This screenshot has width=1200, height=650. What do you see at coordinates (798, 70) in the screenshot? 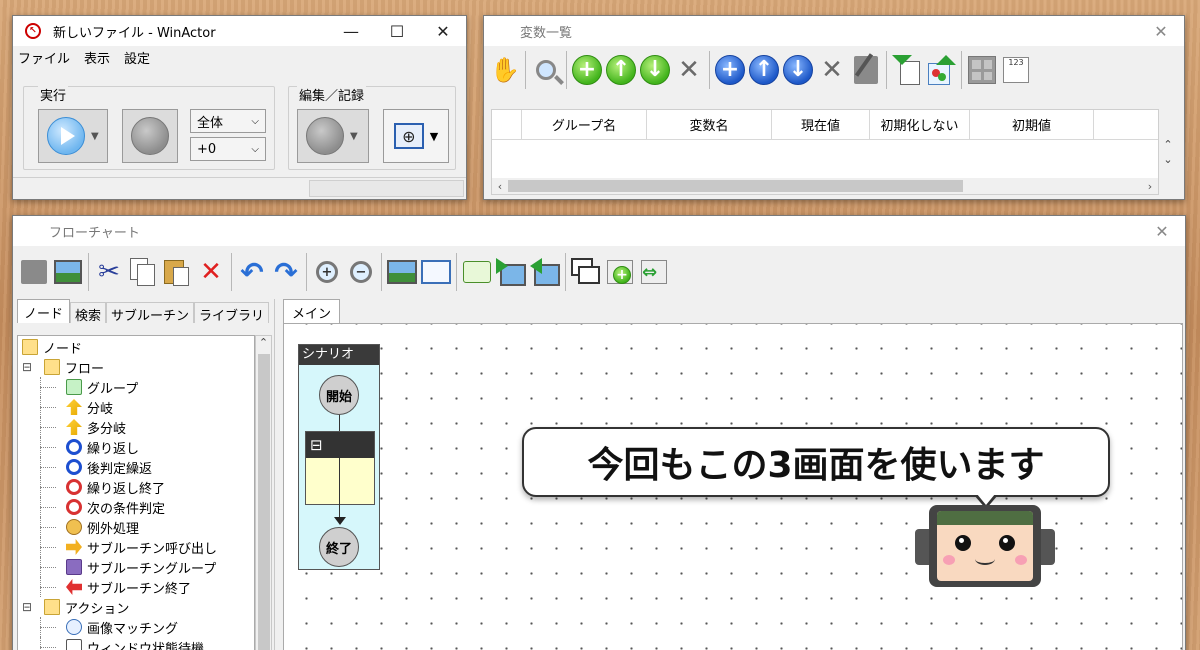
I see `down-blue-icon: ↓` at bounding box center [798, 70].